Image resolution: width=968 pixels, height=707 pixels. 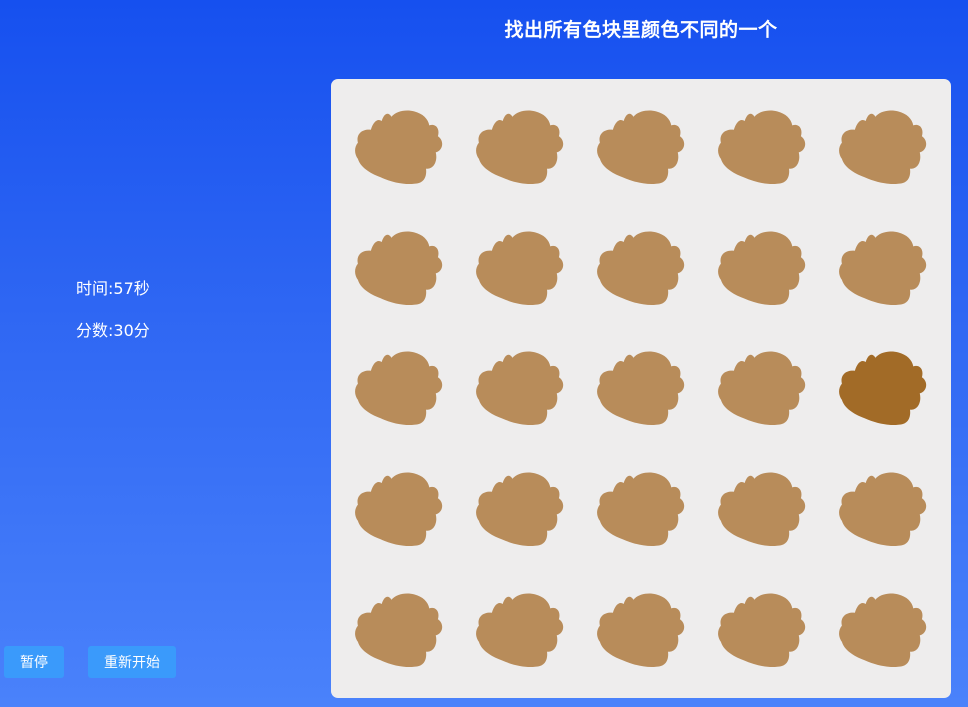 I want to click on game-title: 找出所有色块里颜色不同的一个, so click(x=641, y=30).